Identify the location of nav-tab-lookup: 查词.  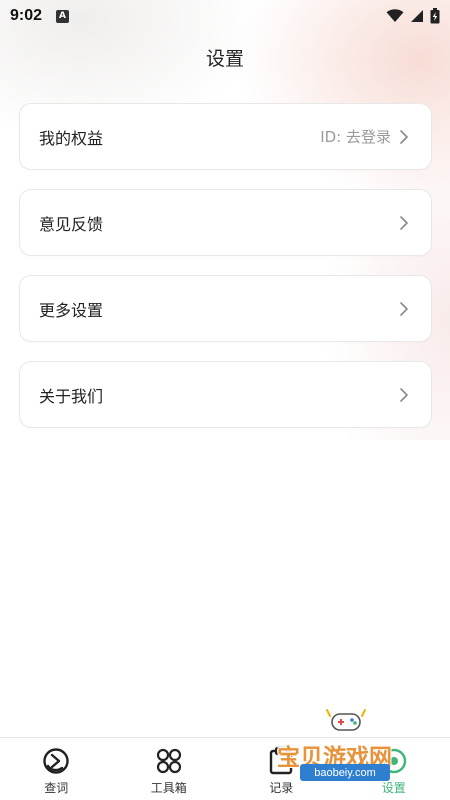
(56, 769).